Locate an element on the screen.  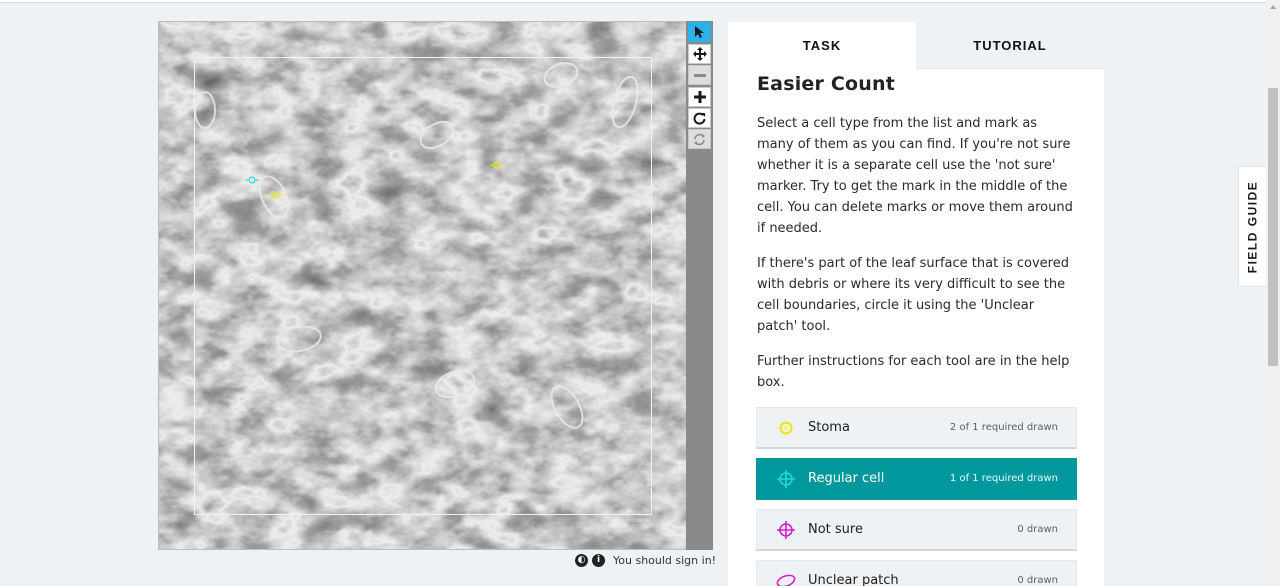
tool-label: Unclear patch is located at coordinates (853, 579).